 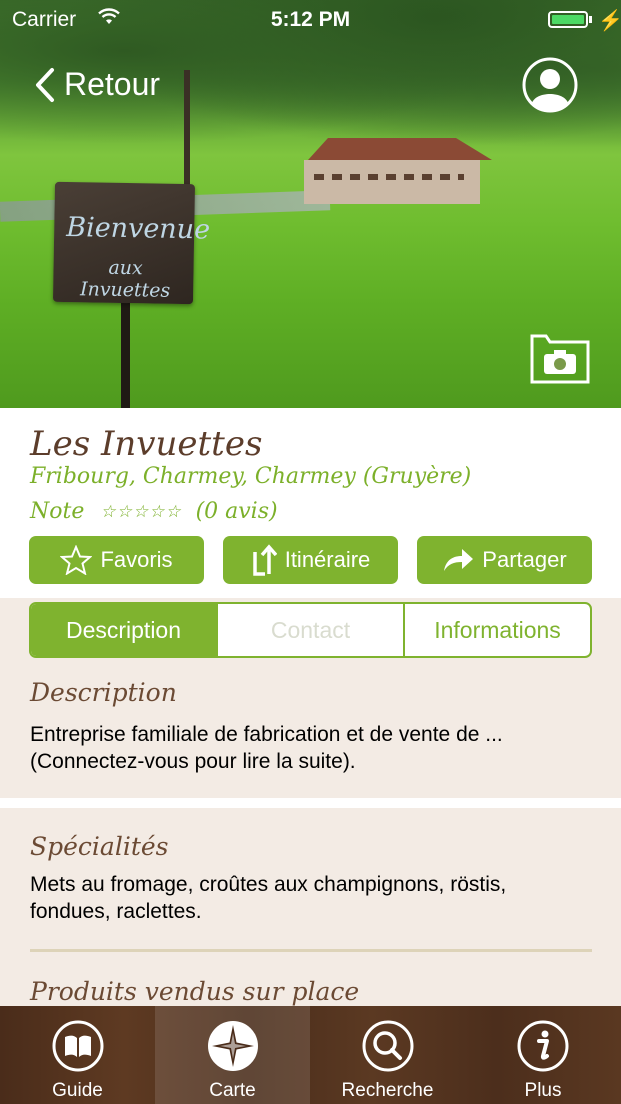 I want to click on tab-contact: Contact, so click(x=309, y=630).